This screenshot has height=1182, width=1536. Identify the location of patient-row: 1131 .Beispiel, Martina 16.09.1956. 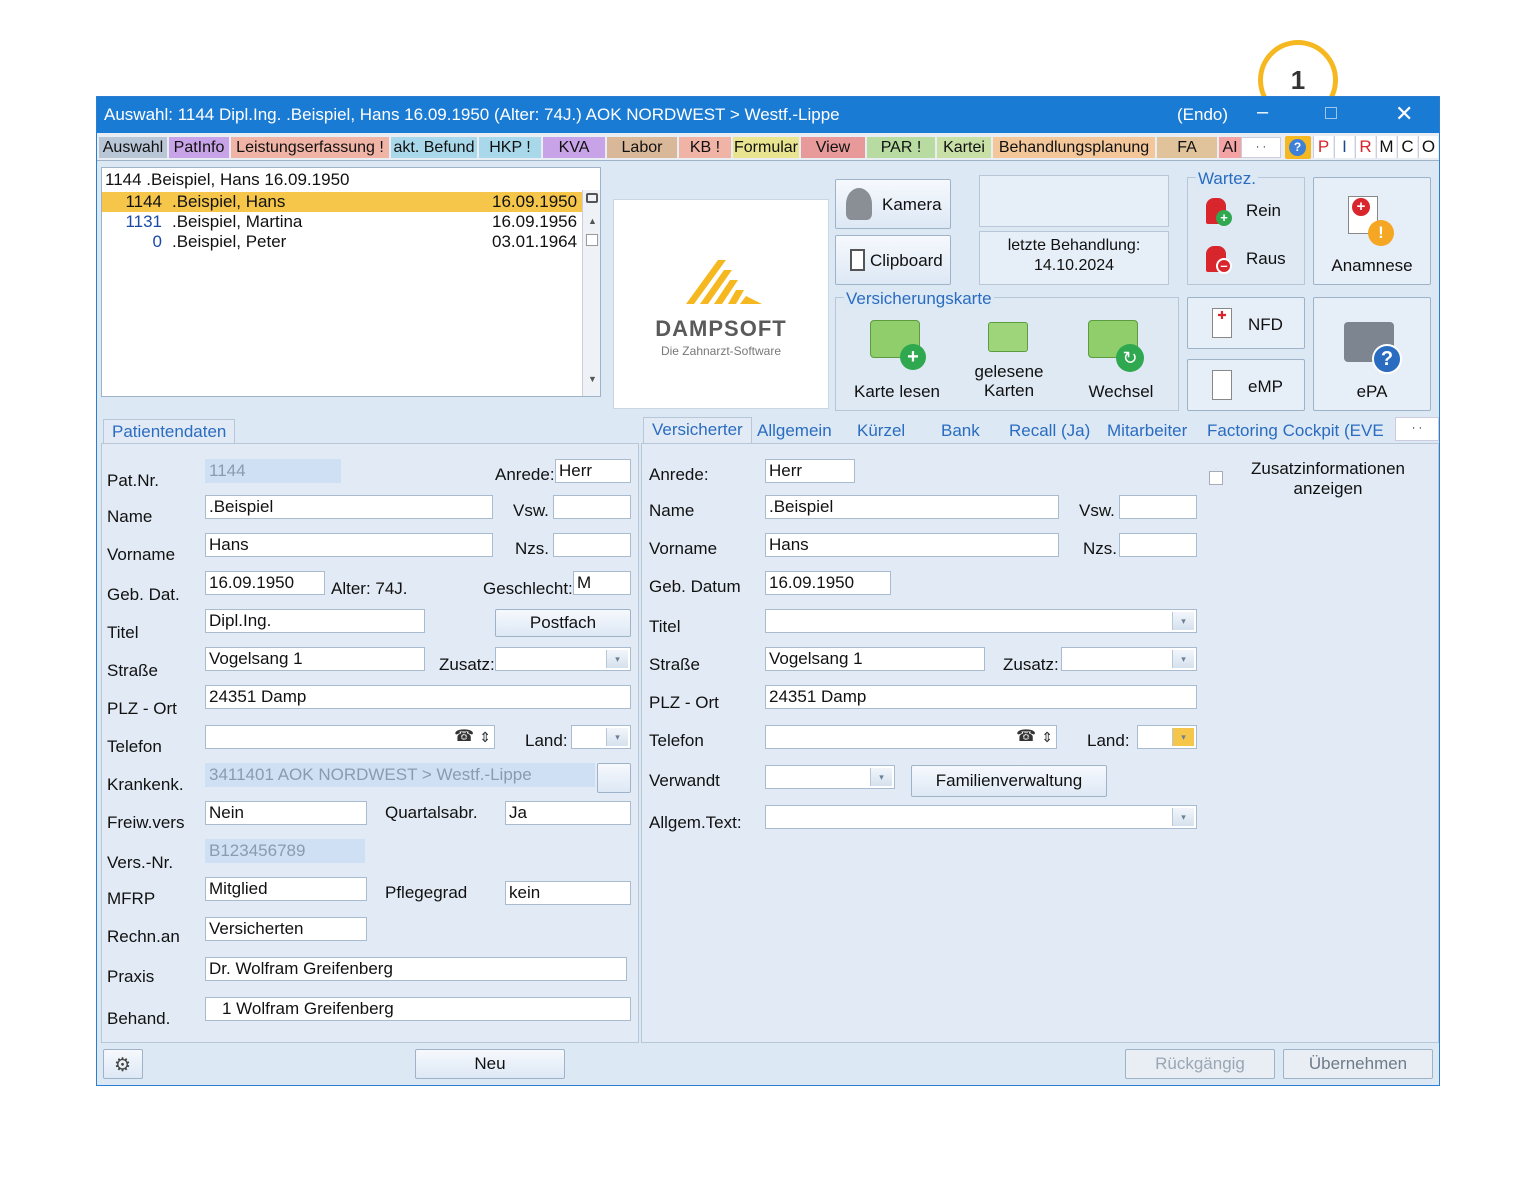
(342, 222).